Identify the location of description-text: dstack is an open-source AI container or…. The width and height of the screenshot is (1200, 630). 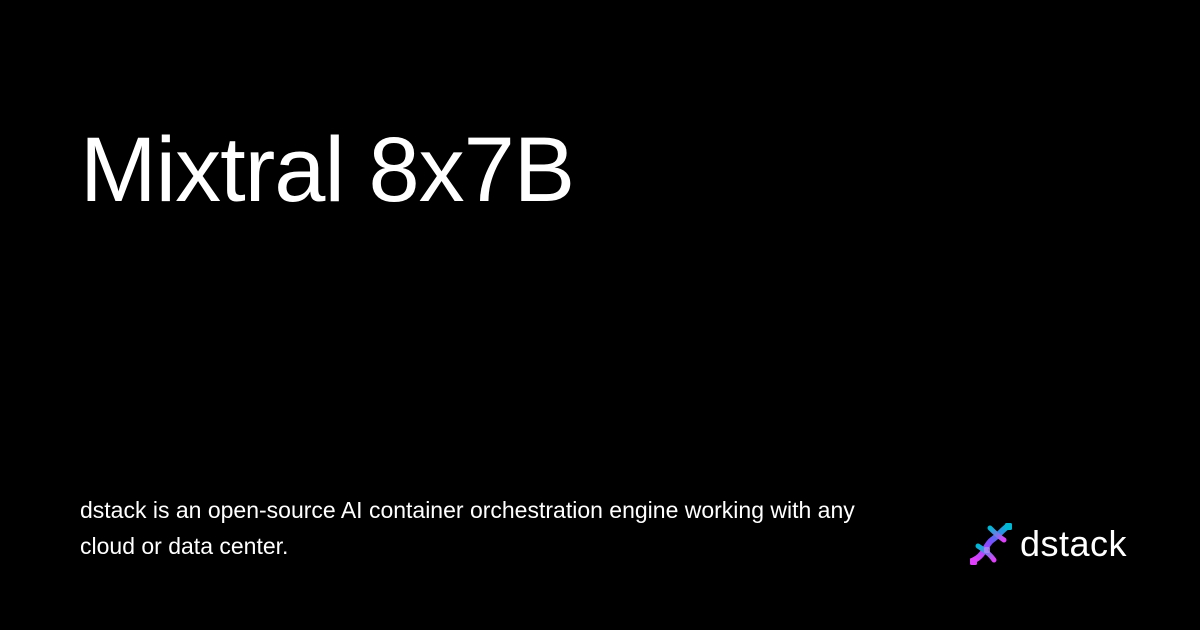
(467, 528).